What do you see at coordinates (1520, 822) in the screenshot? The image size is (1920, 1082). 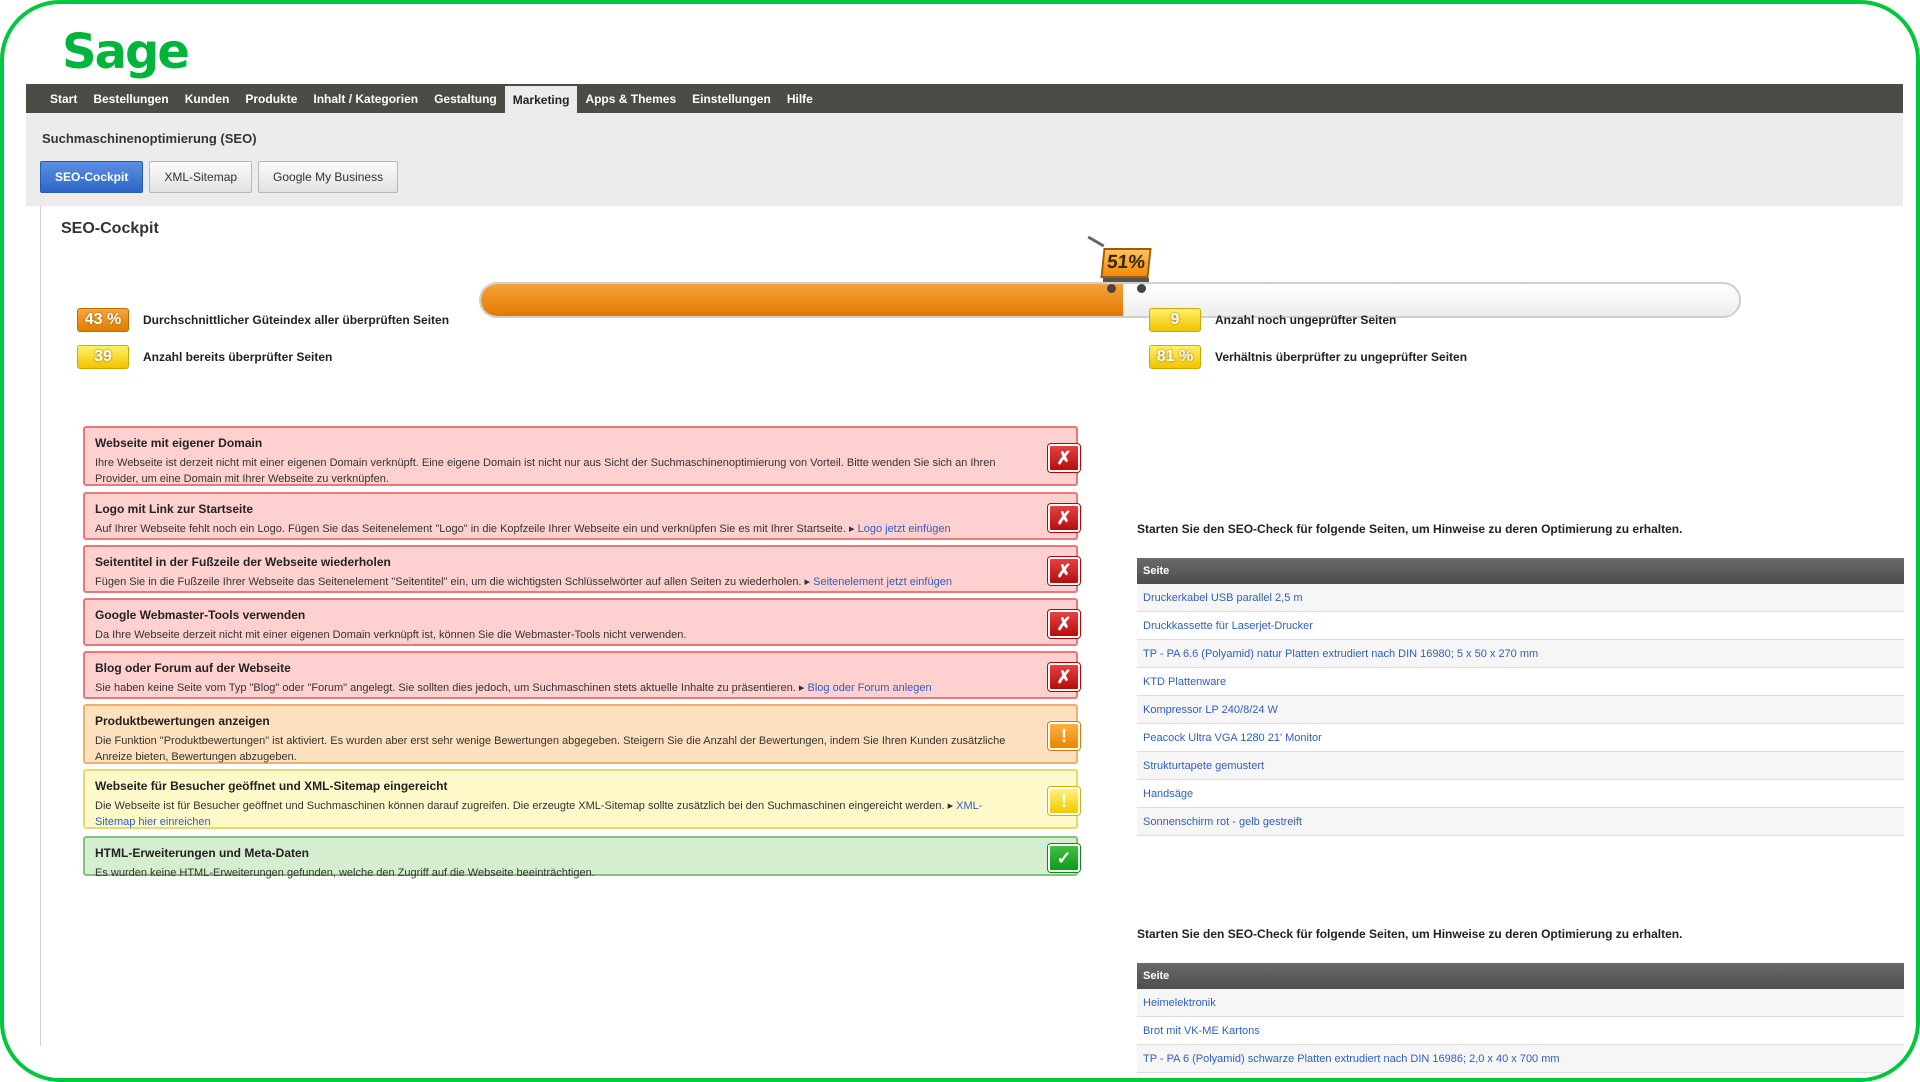 I see `page-link-row: Sonnenschirm rot - gelb gestreift` at bounding box center [1520, 822].